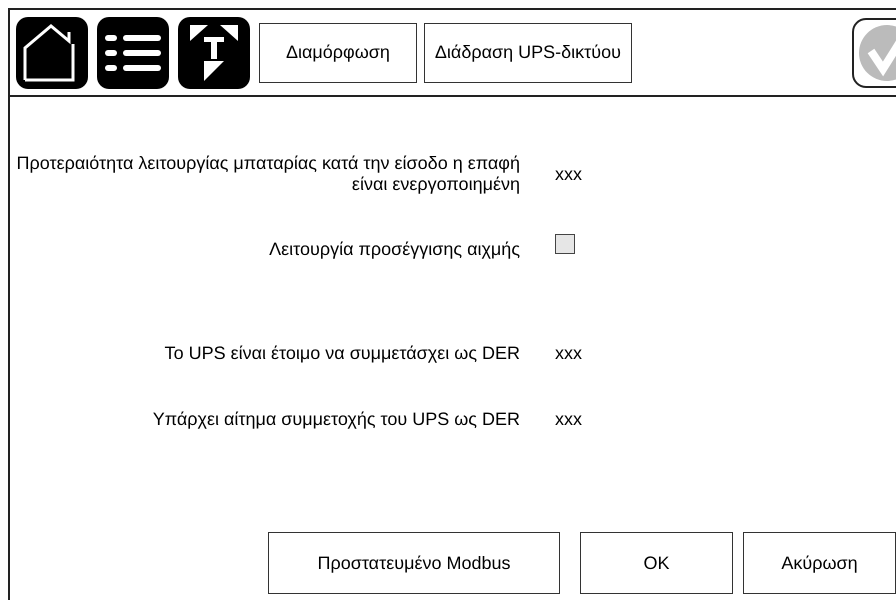 This screenshot has width=896, height=600. What do you see at coordinates (656, 563) in the screenshot?
I see `action-button: OK` at bounding box center [656, 563].